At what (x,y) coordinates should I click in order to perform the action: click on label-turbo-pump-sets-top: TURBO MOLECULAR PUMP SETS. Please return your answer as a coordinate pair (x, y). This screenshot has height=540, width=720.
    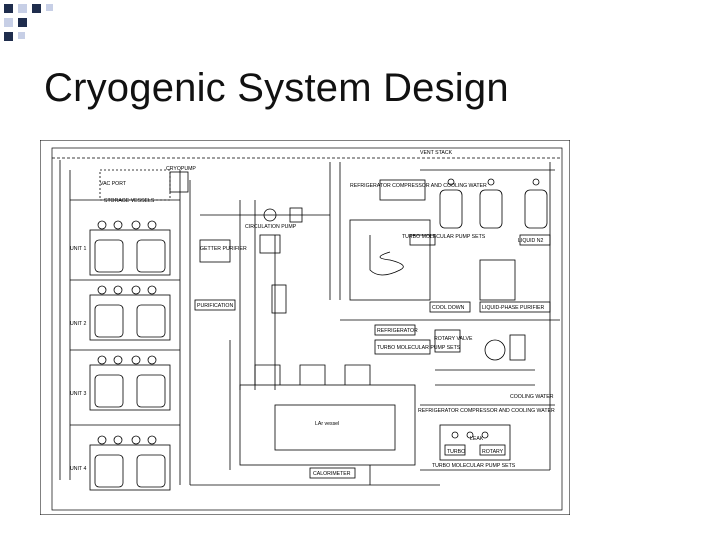
    Looking at the image, I should click on (444, 237).